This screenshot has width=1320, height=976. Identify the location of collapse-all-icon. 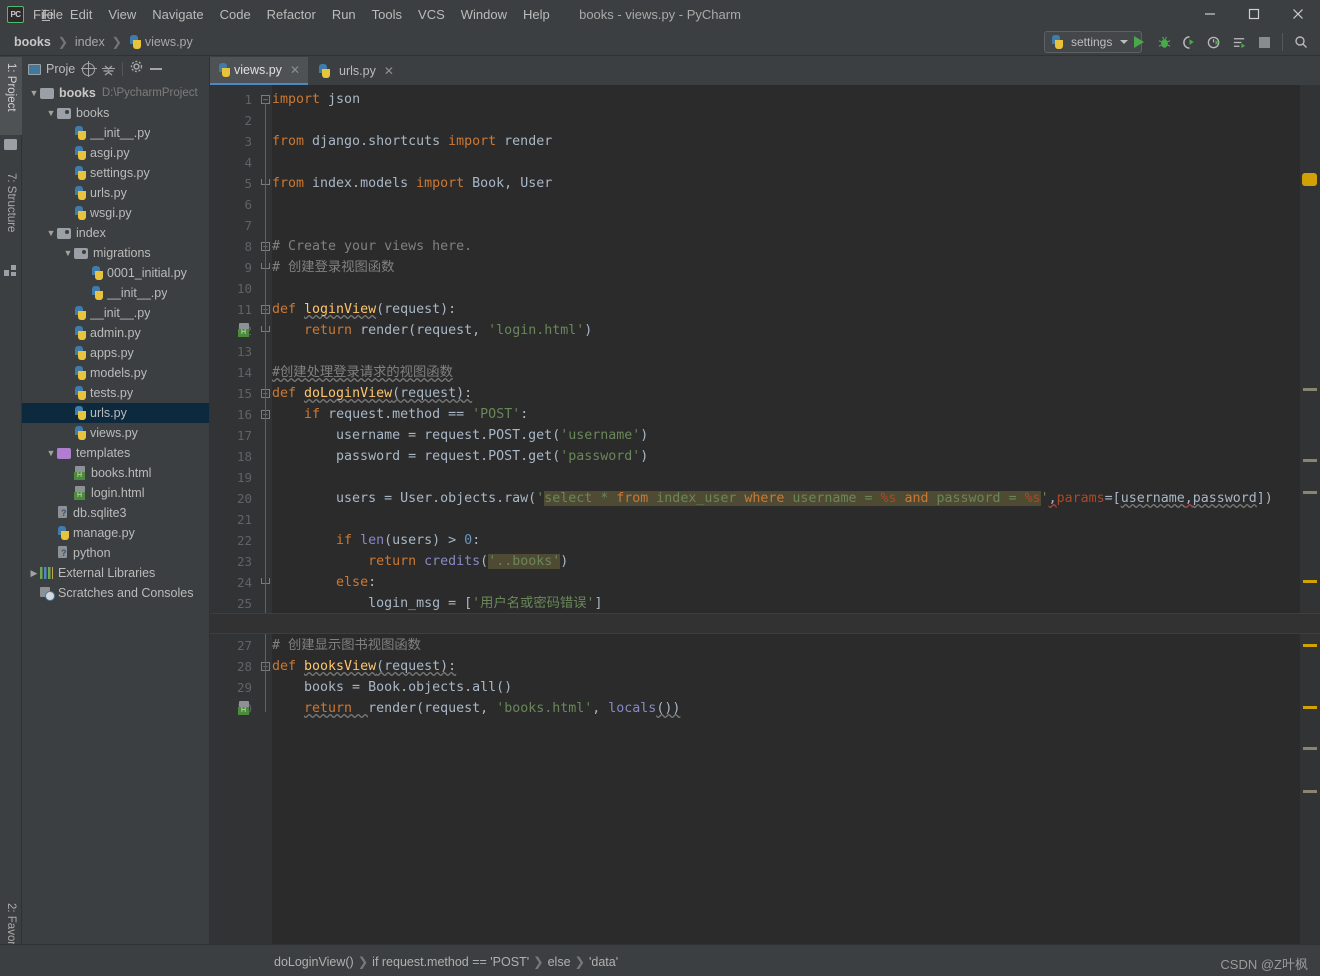
(109, 69).